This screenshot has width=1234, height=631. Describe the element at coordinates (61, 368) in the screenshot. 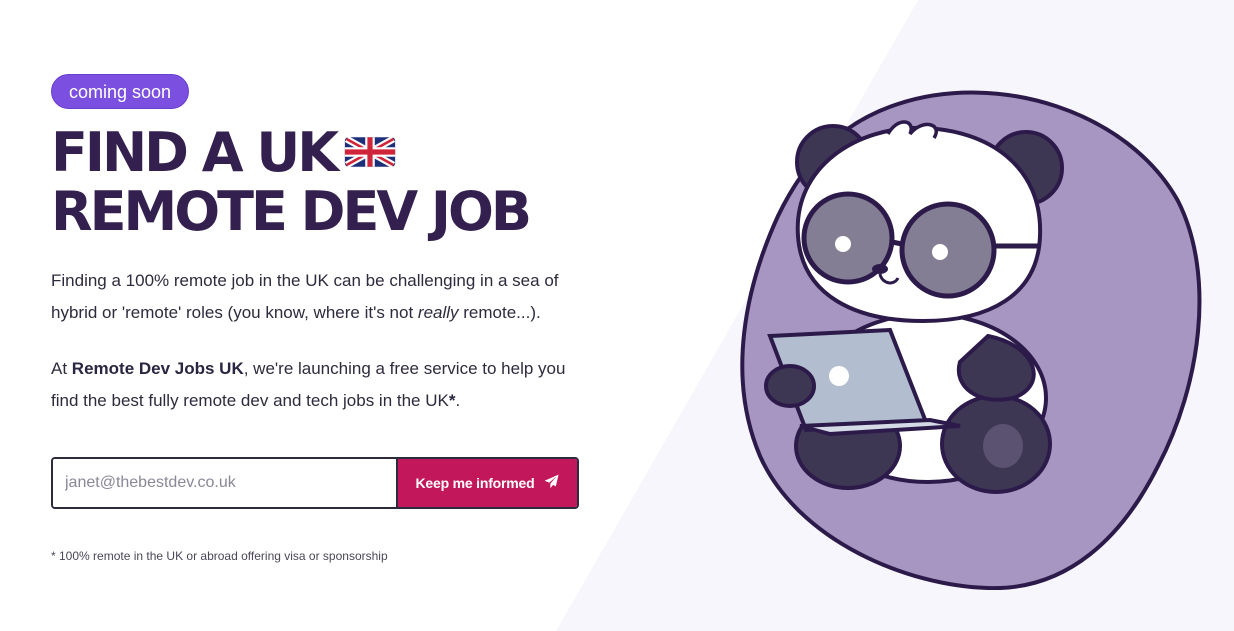

I see `pitch-prefix: At` at that location.